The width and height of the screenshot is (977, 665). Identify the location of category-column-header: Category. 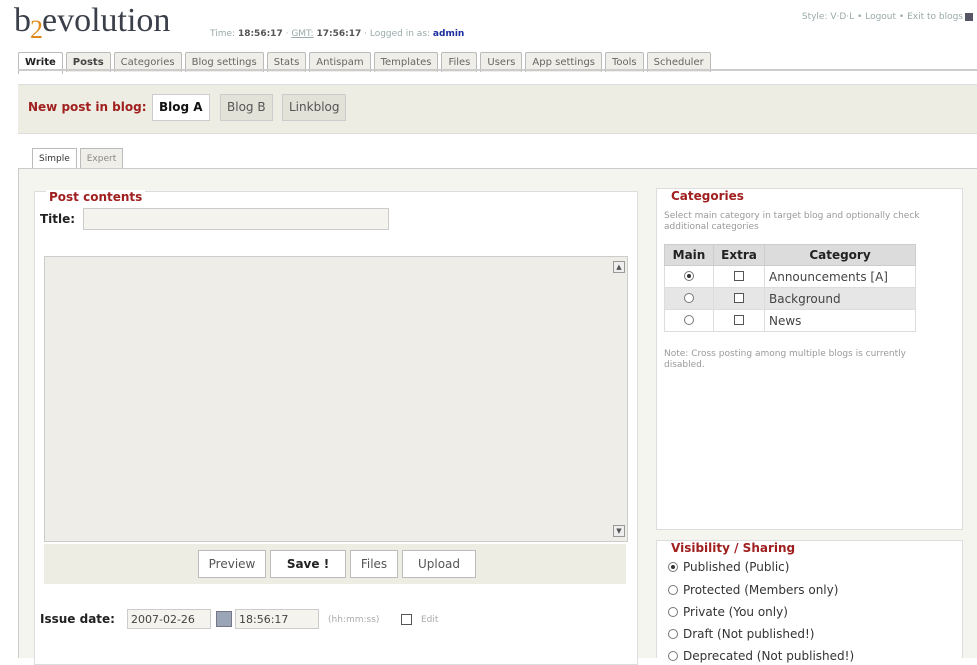
(840, 255).